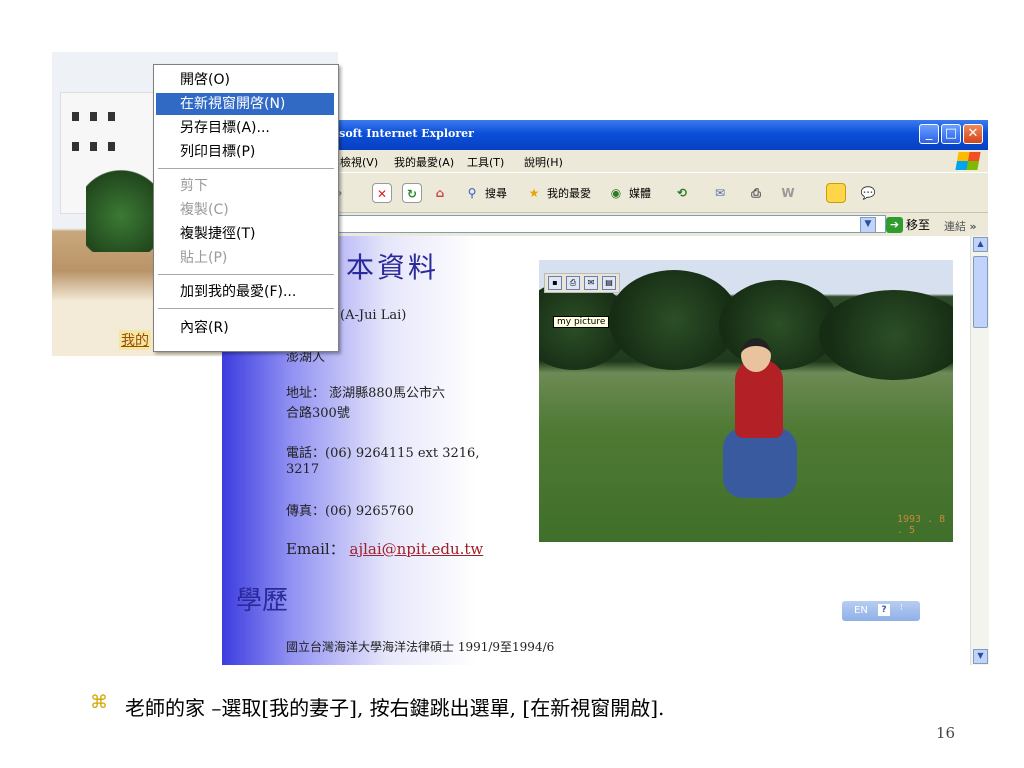  Describe the element at coordinates (484, 193) in the screenshot. I see `search-button: ⚲ 搜尋` at that location.